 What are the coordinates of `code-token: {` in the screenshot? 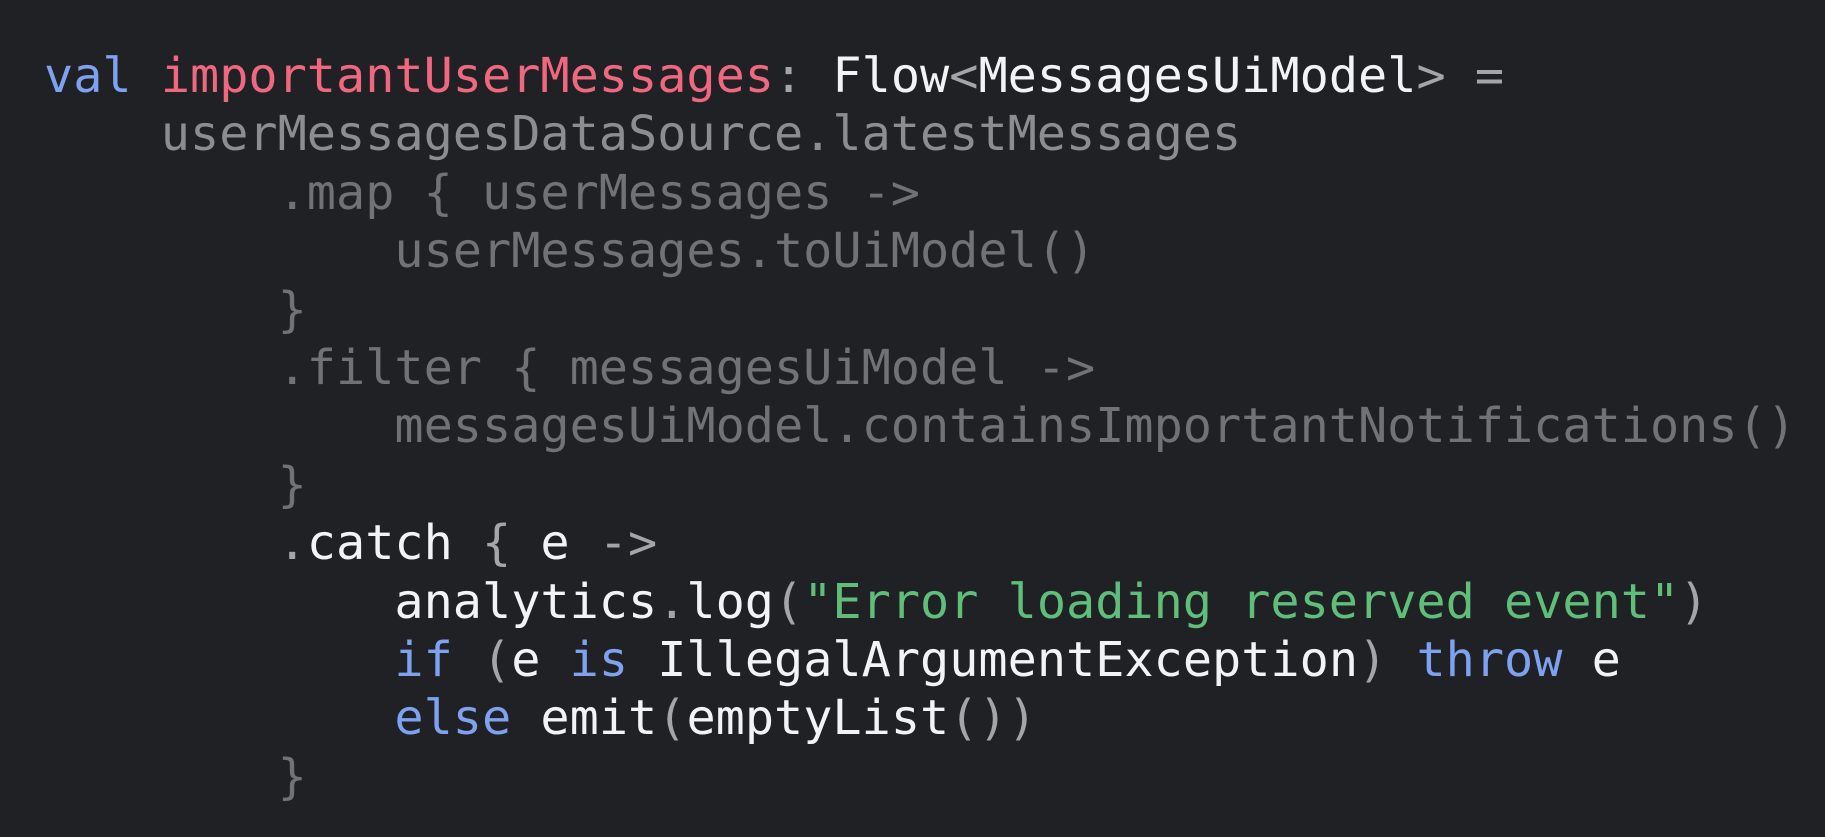 It's located at (496, 543).